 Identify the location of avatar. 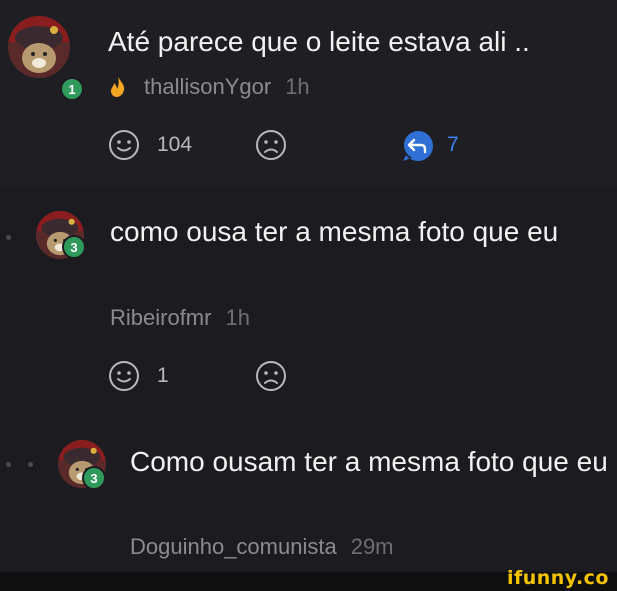
(39, 47).